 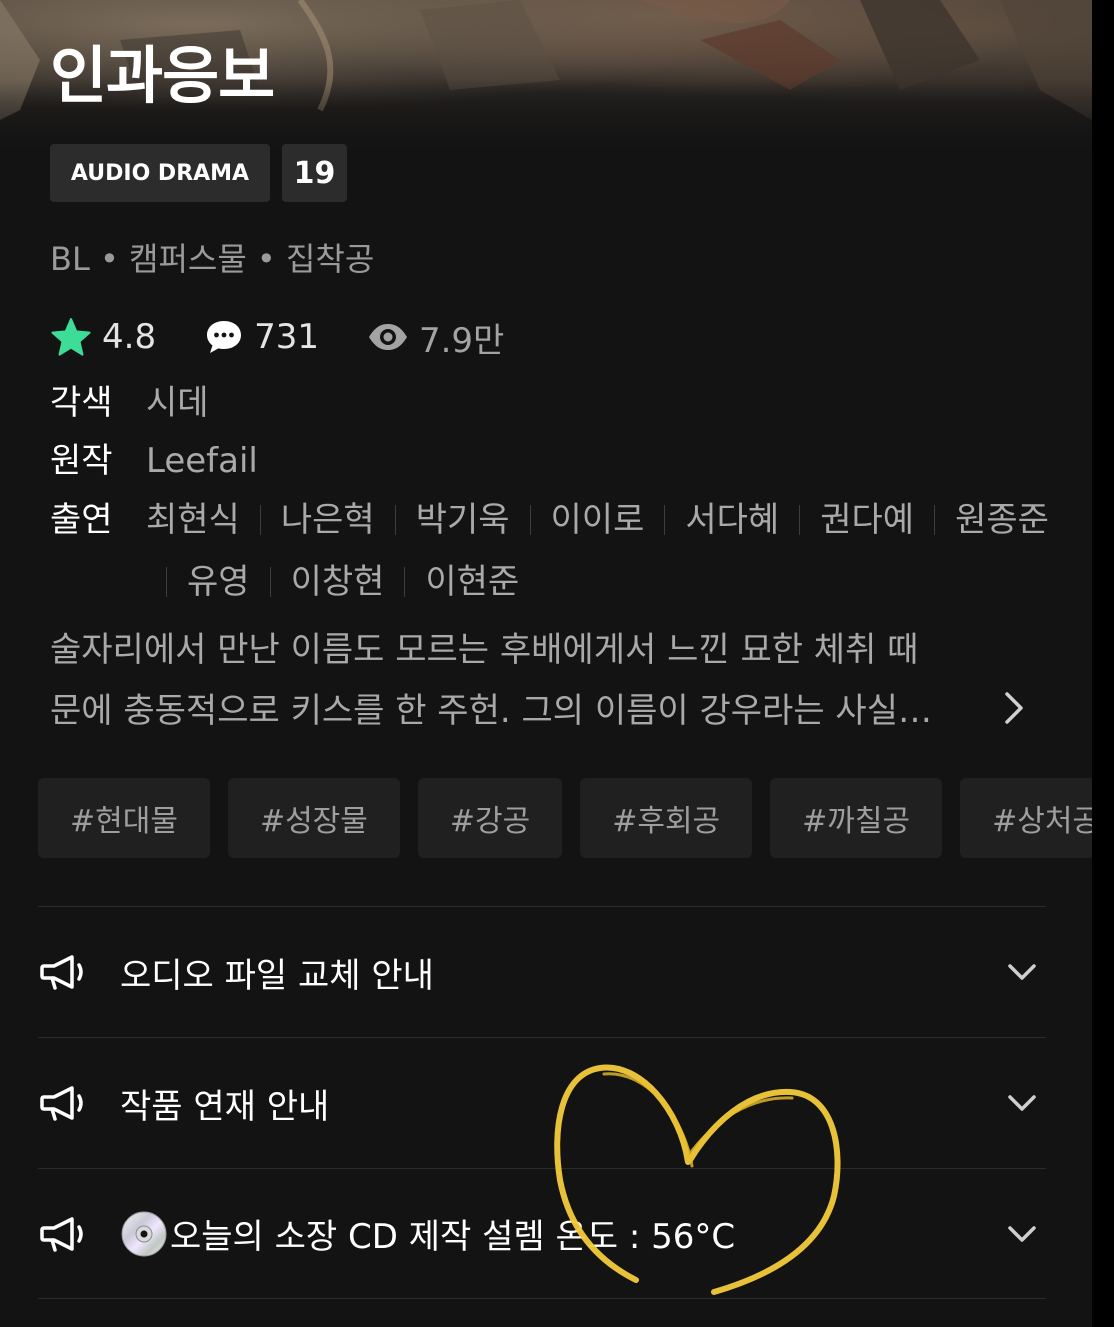 I want to click on stats-row: 4.8 731 7.9만, so click(x=301, y=337).